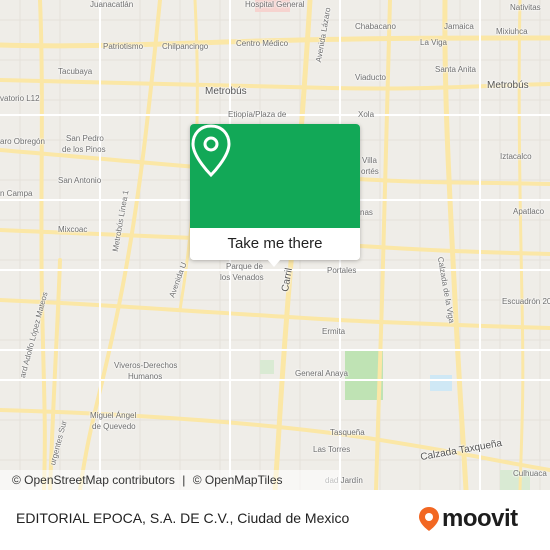 This screenshot has width=550, height=550. What do you see at coordinates (80, 180) in the screenshot?
I see `map-label: San Antonio` at bounding box center [80, 180].